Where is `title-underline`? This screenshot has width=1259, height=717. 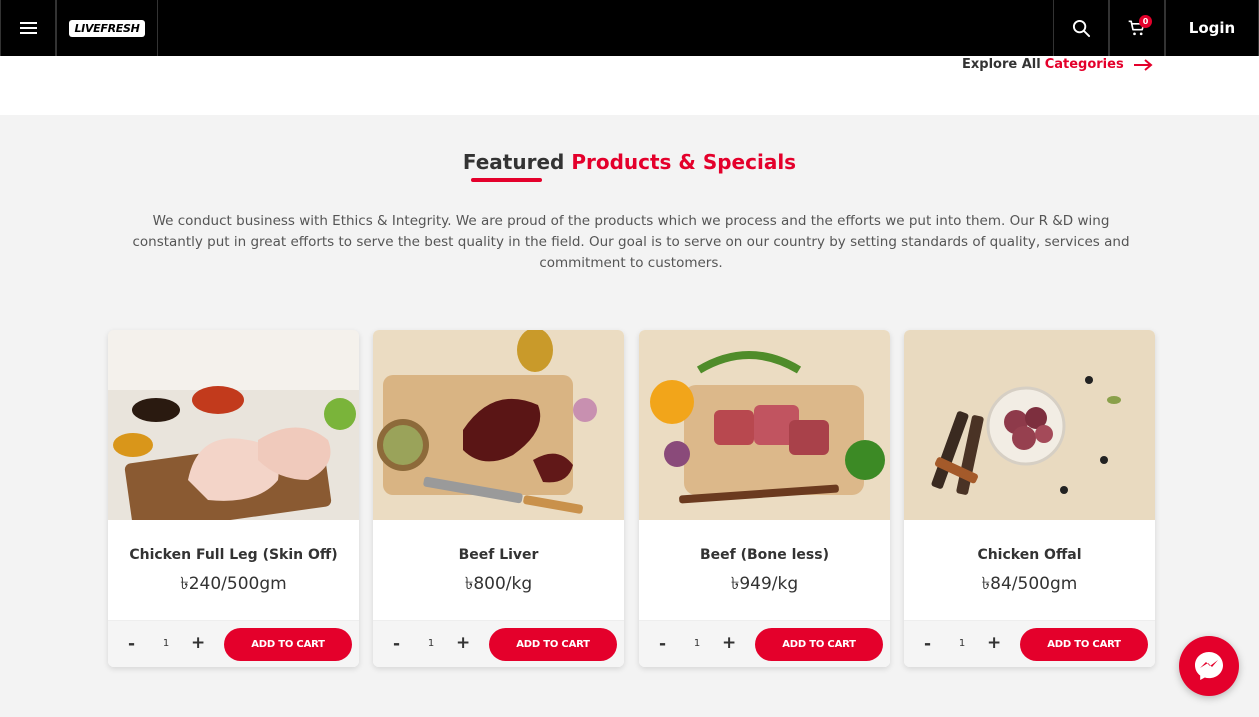
title-underline is located at coordinates (506, 180).